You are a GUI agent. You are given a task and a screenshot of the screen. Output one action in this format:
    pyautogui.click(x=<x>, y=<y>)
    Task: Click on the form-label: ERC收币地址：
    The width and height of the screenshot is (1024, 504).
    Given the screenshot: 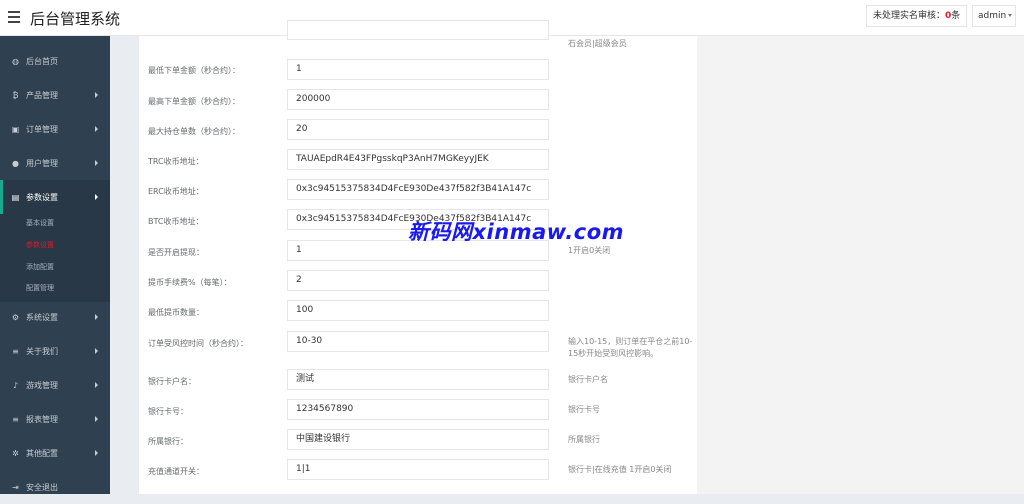 What is the action you would take?
    pyautogui.click(x=176, y=191)
    